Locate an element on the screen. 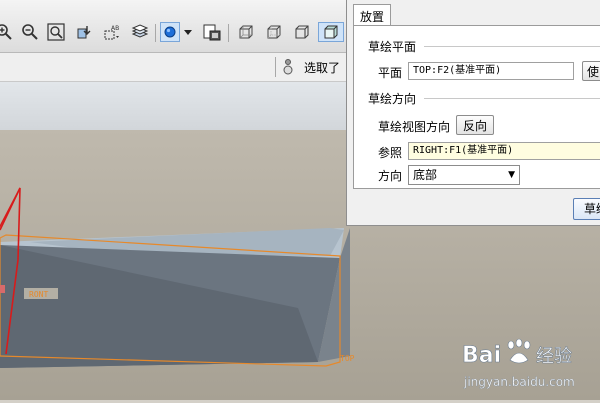 This screenshot has width=600, height=403. tab-placement: 放置 is located at coordinates (372, 15).